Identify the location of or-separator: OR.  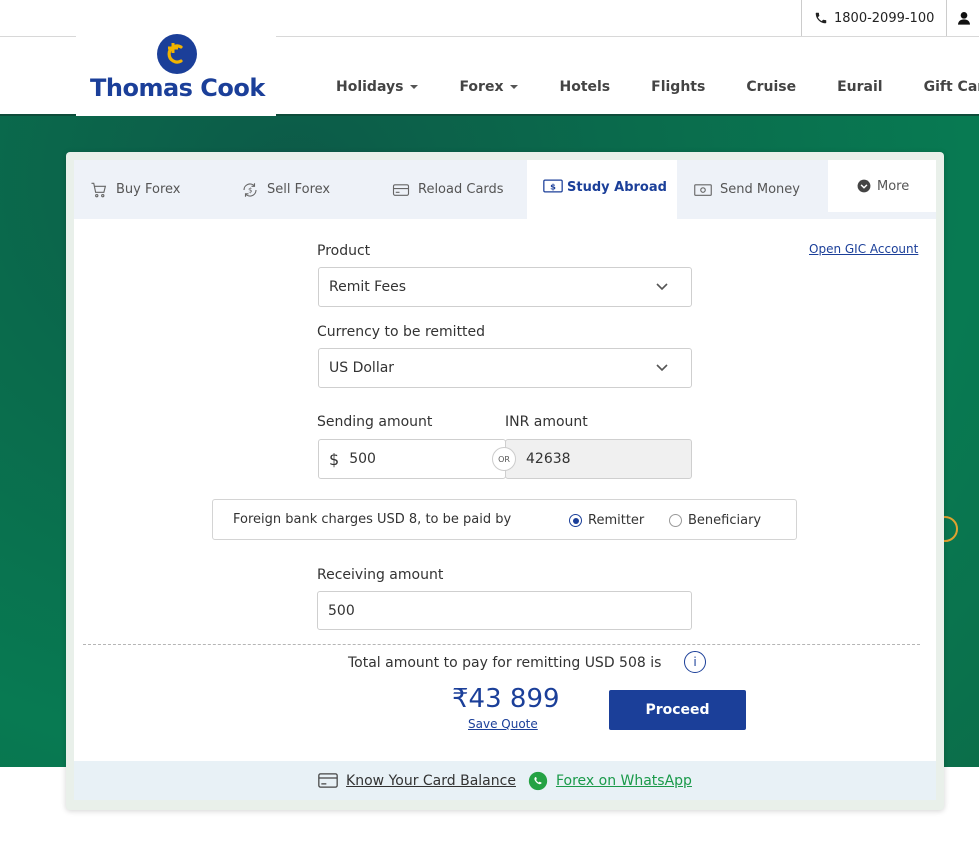
(504, 459).